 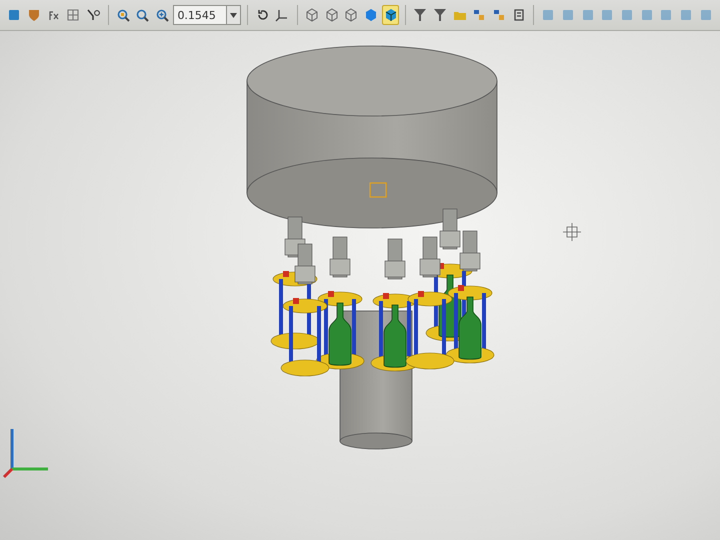 I want to click on rotate-icon, so click(x=263, y=15).